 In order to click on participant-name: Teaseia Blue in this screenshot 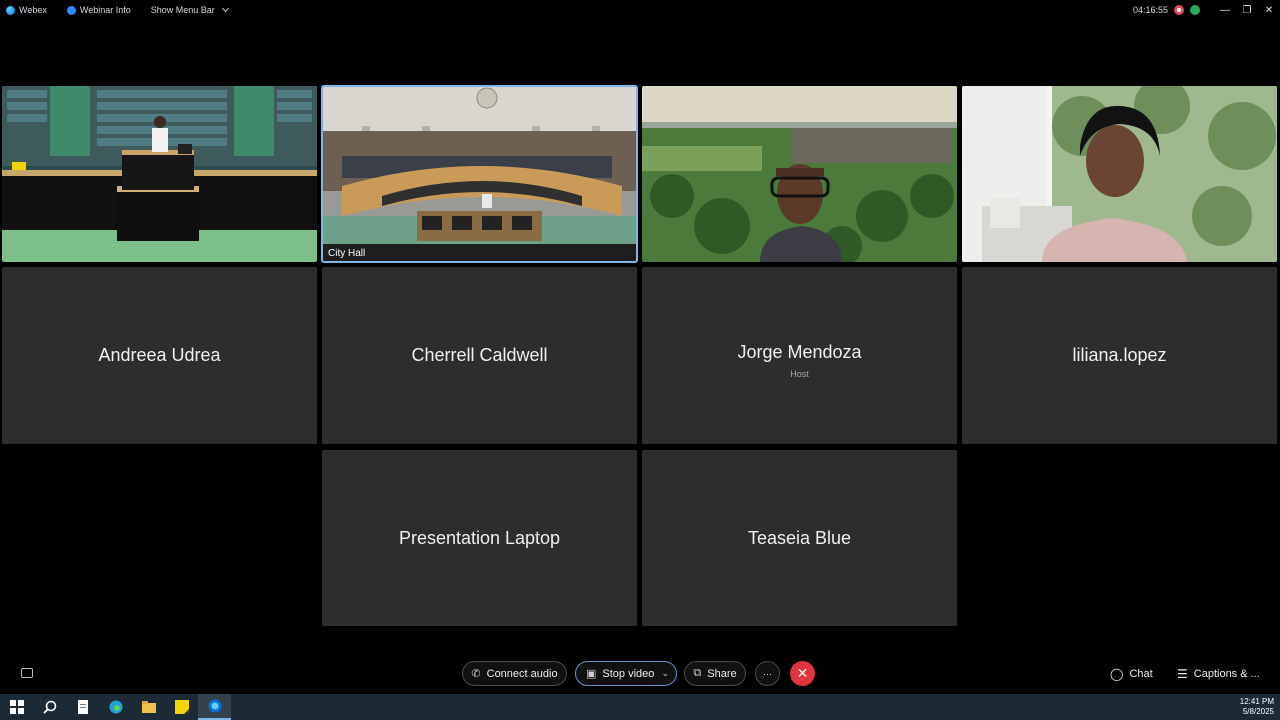, I will do `click(799, 537)`.